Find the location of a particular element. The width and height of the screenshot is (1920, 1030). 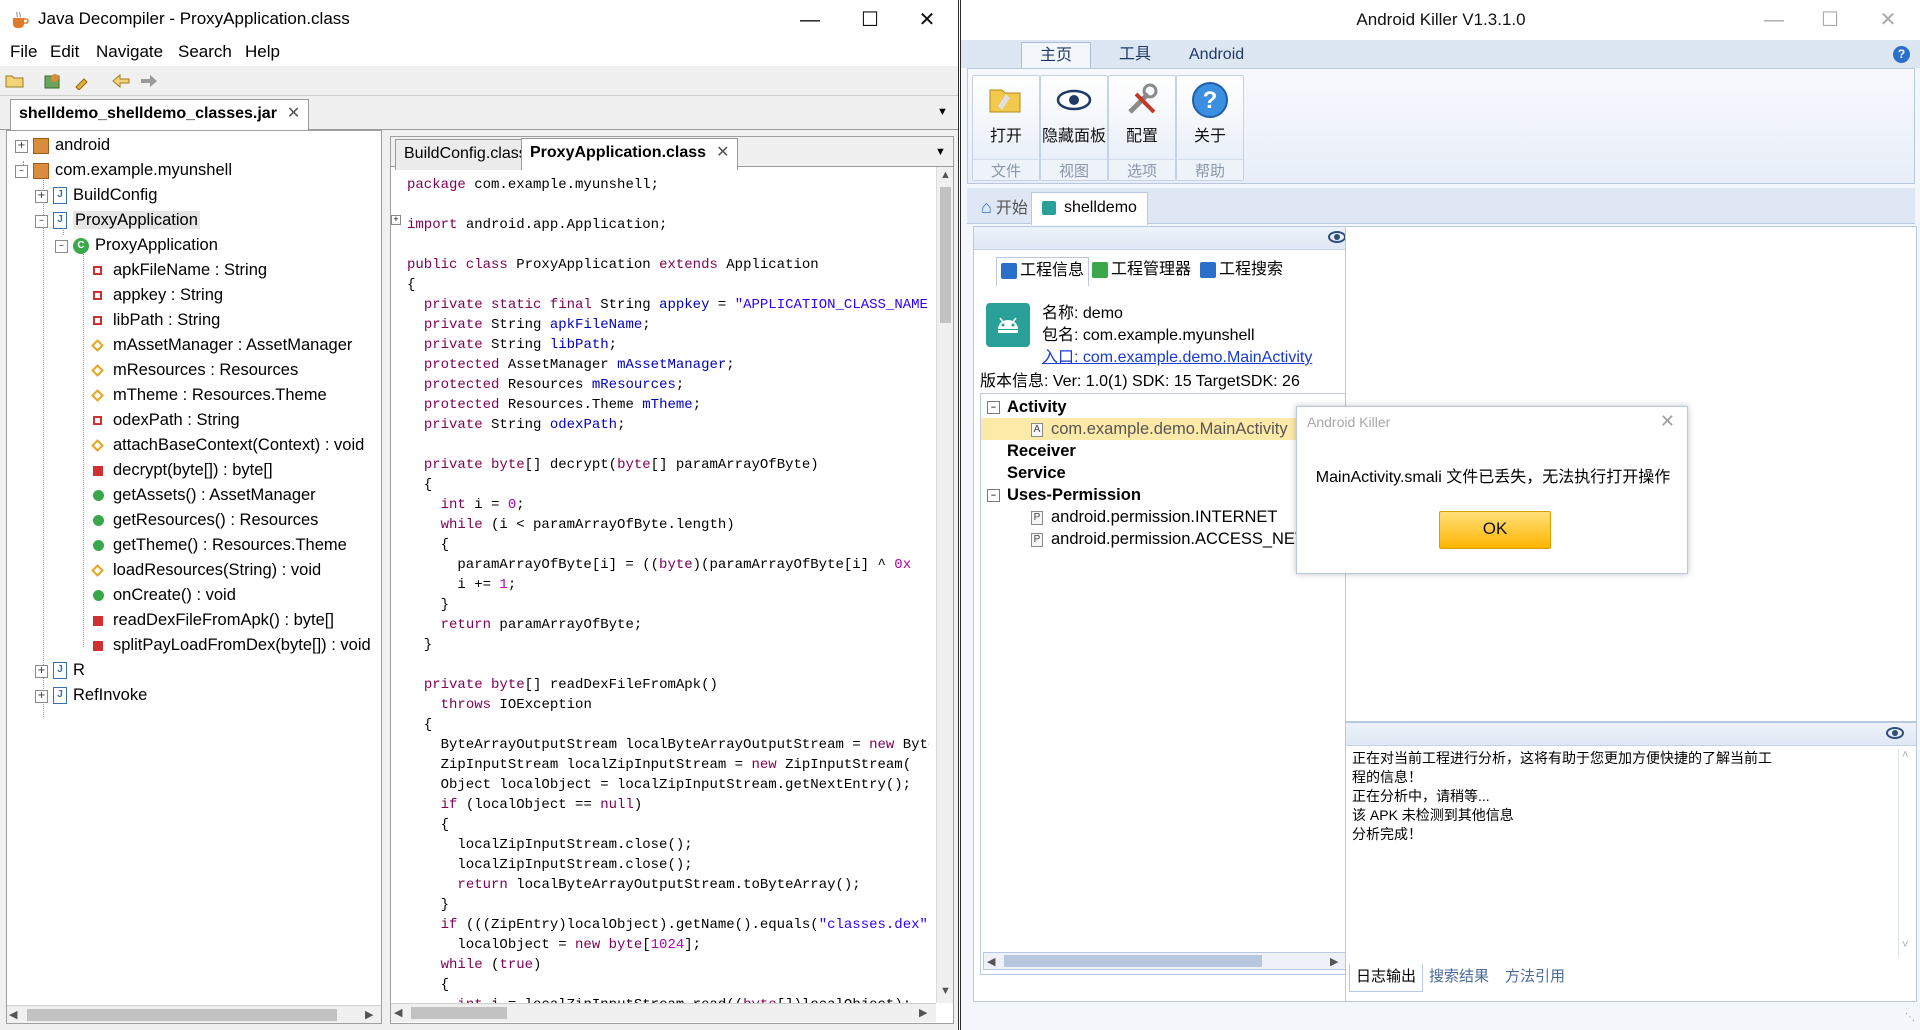

scroll-up-icon: ˄ is located at coordinates (1905, 755).